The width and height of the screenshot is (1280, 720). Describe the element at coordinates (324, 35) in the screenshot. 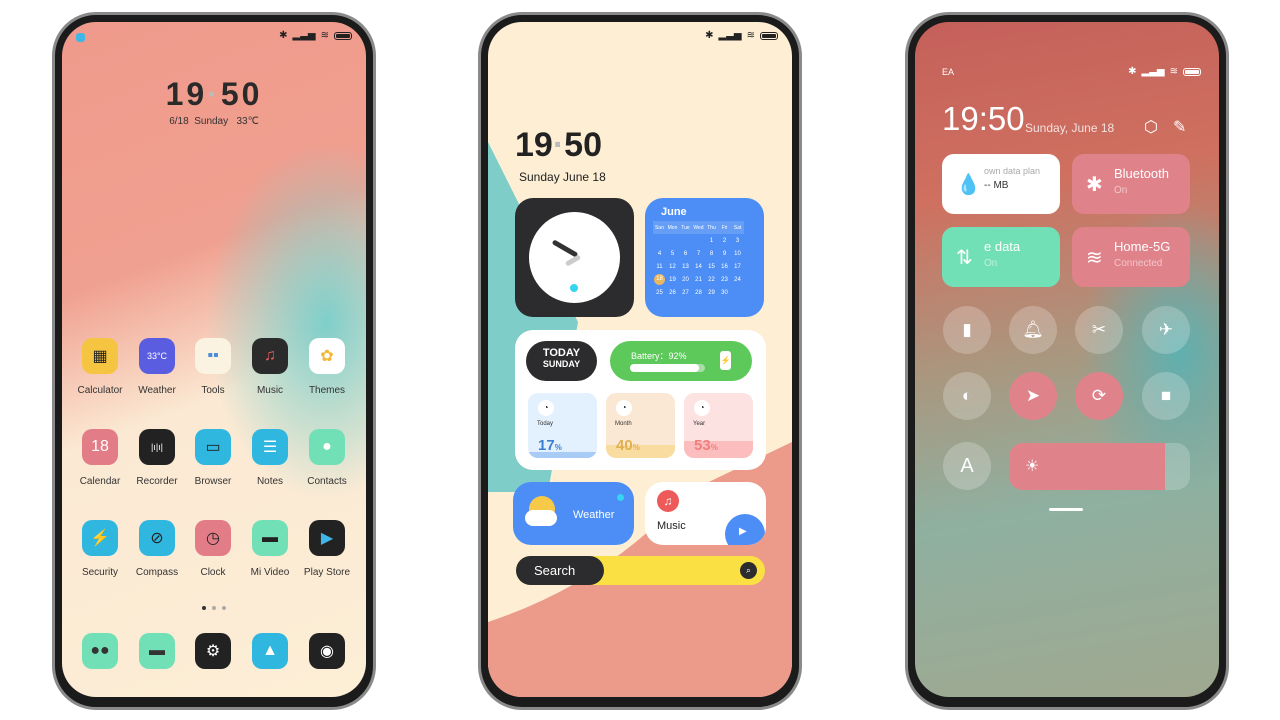

I see `wifi-icon: ≋` at that location.